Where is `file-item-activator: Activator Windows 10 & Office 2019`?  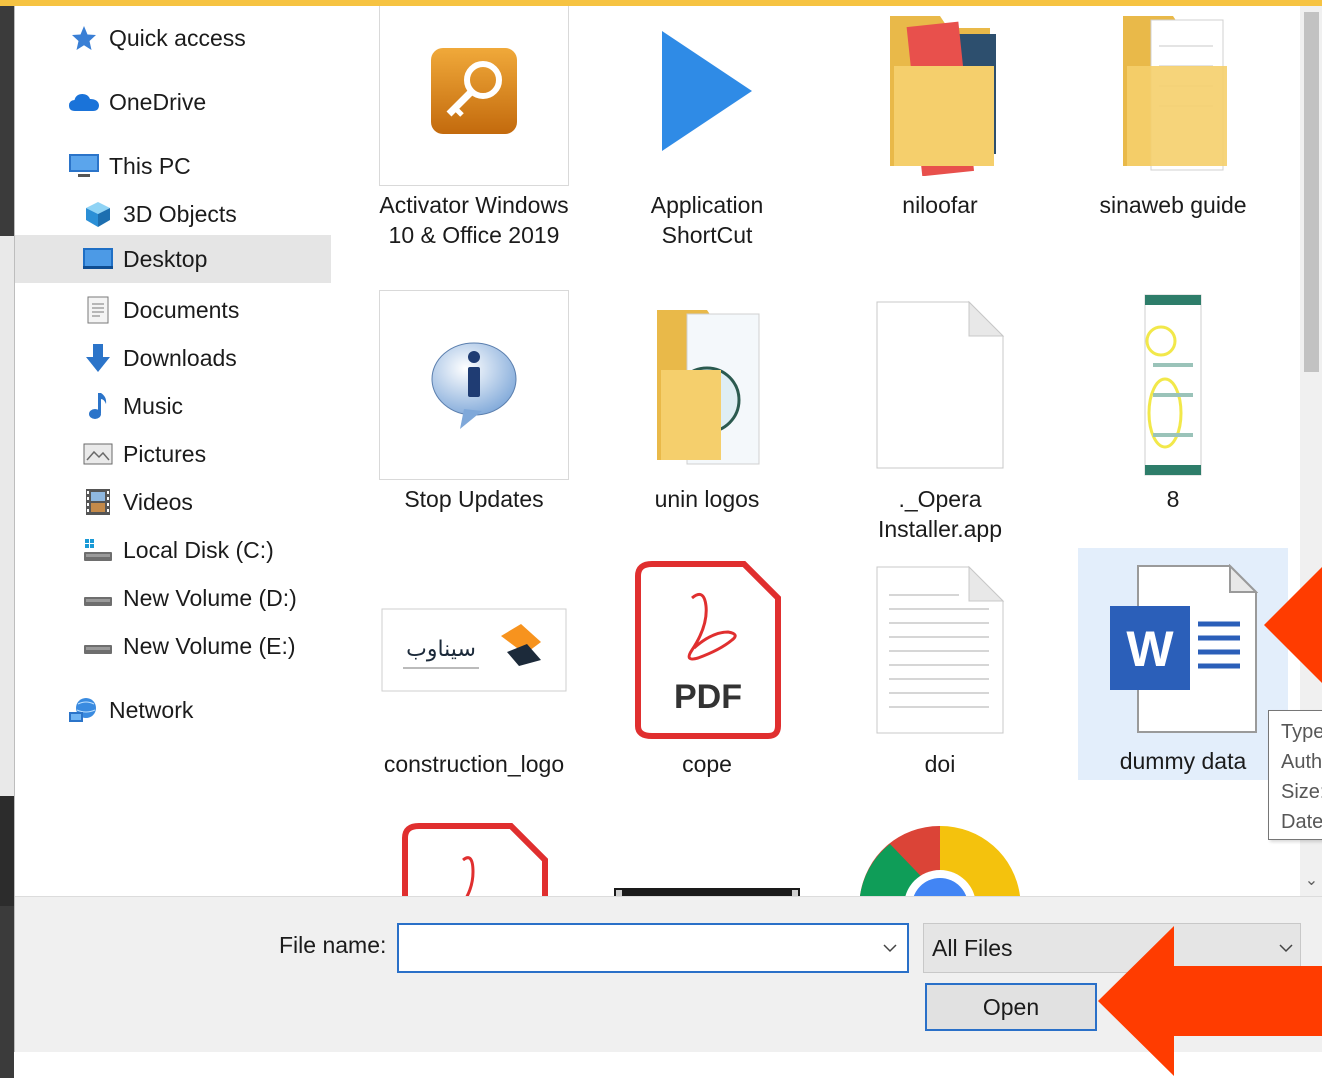
file-item-activator: Activator Windows 10 & Office 2019 is located at coordinates (474, 128).